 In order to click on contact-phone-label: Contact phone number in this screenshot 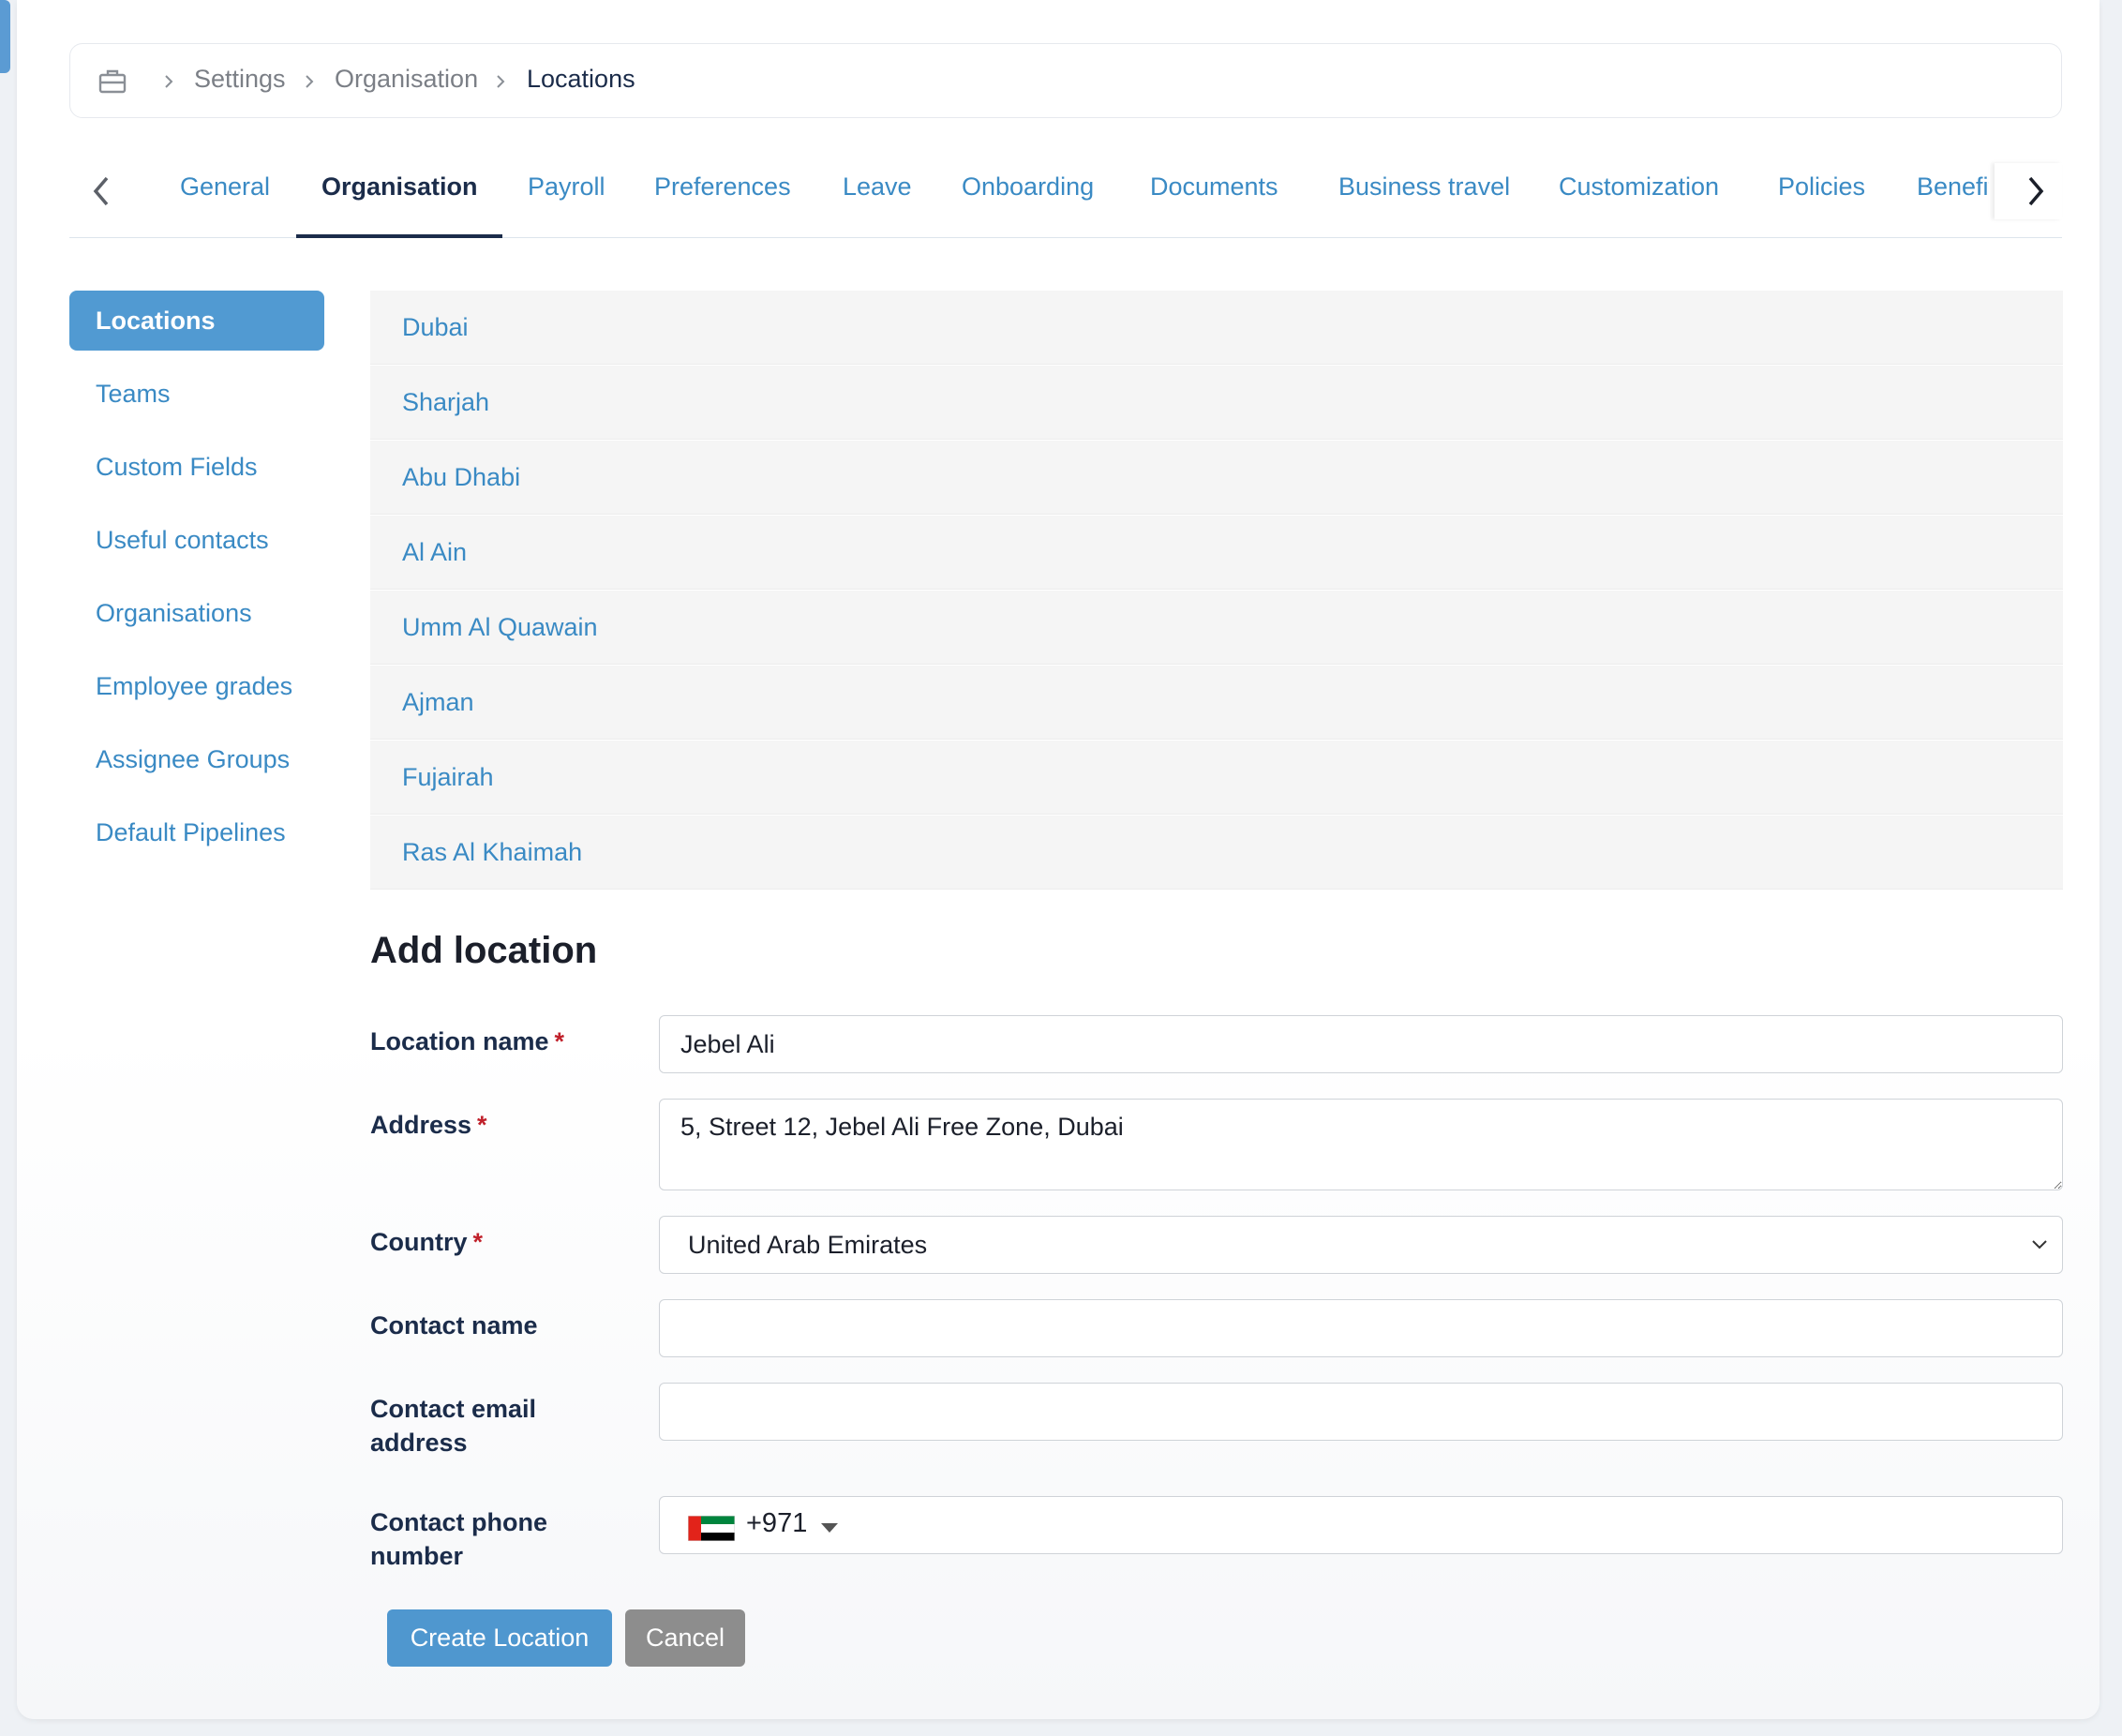, I will do `click(458, 1539)`.